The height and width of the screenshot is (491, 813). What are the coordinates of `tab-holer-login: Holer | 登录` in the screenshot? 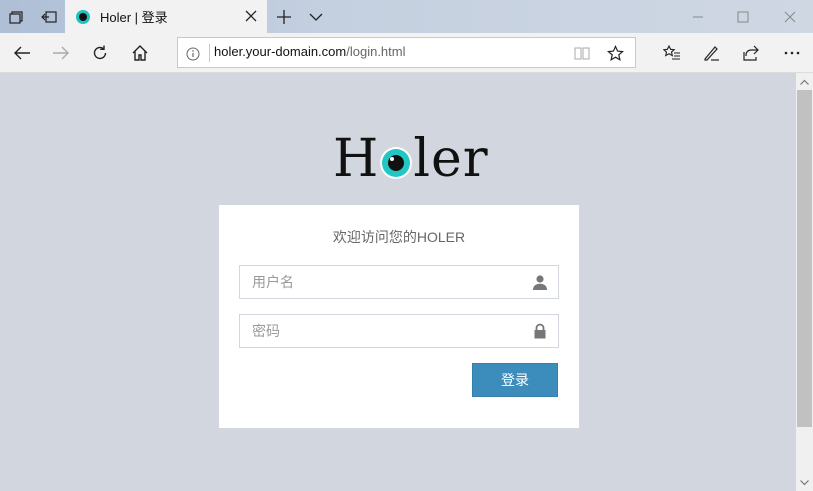 It's located at (166, 16).